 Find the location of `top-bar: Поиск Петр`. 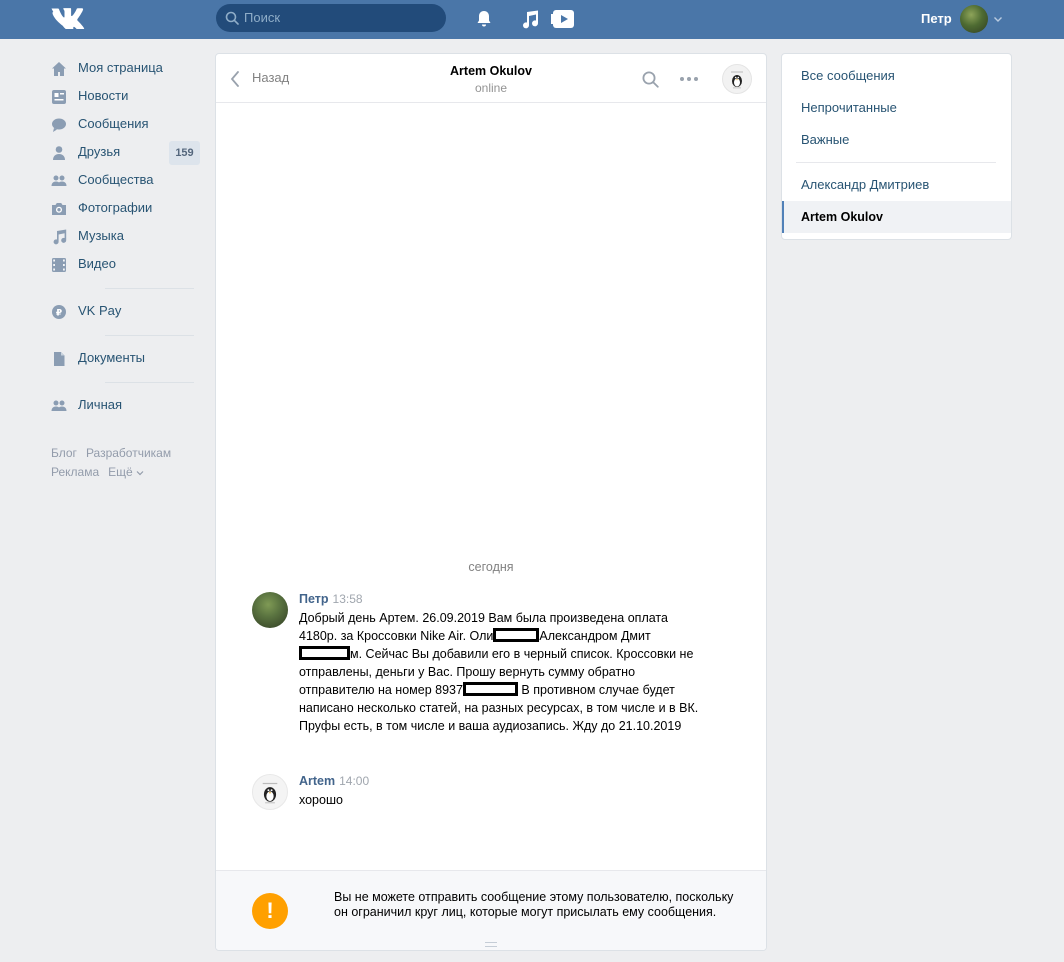

top-bar: Поиск Петр is located at coordinates (532, 19).